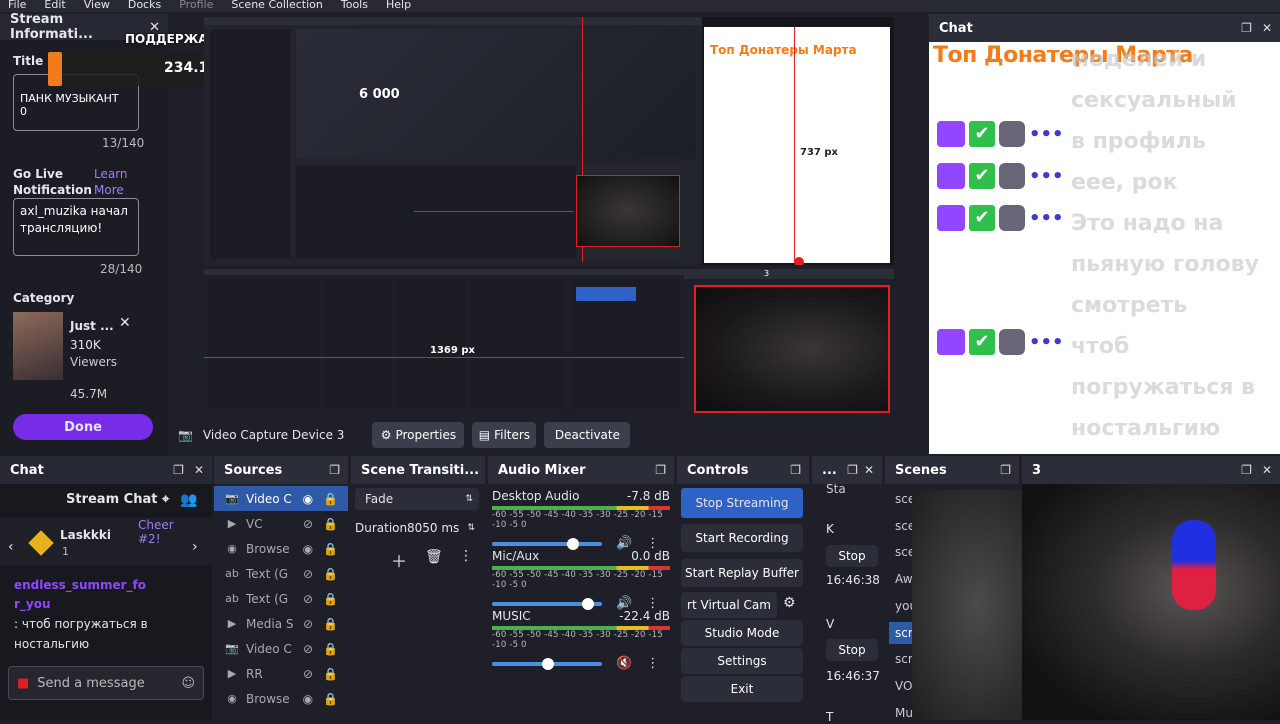 Image resolution: width=1280 pixels, height=724 pixels. What do you see at coordinates (742, 689) in the screenshot?
I see `exit-button: Exit` at bounding box center [742, 689].